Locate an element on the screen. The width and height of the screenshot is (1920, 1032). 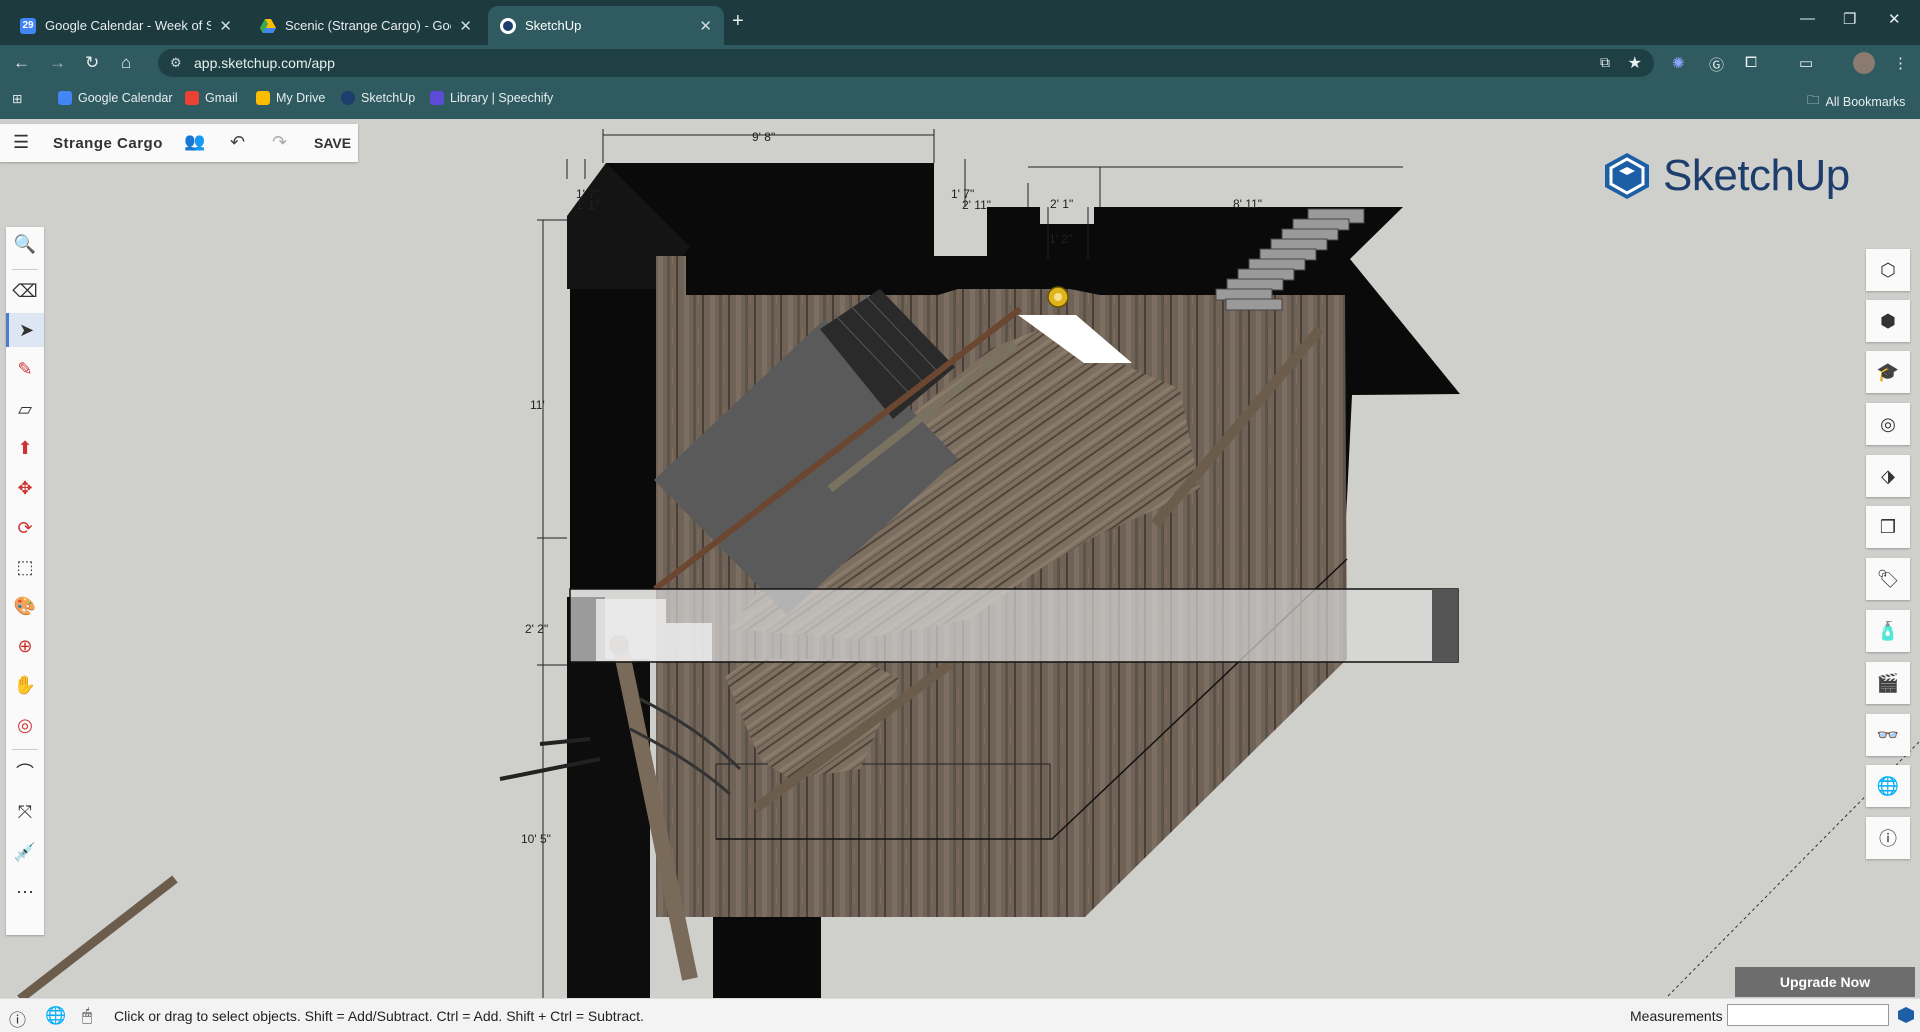
share-users-icon: 👥 is located at coordinates (194, 142).